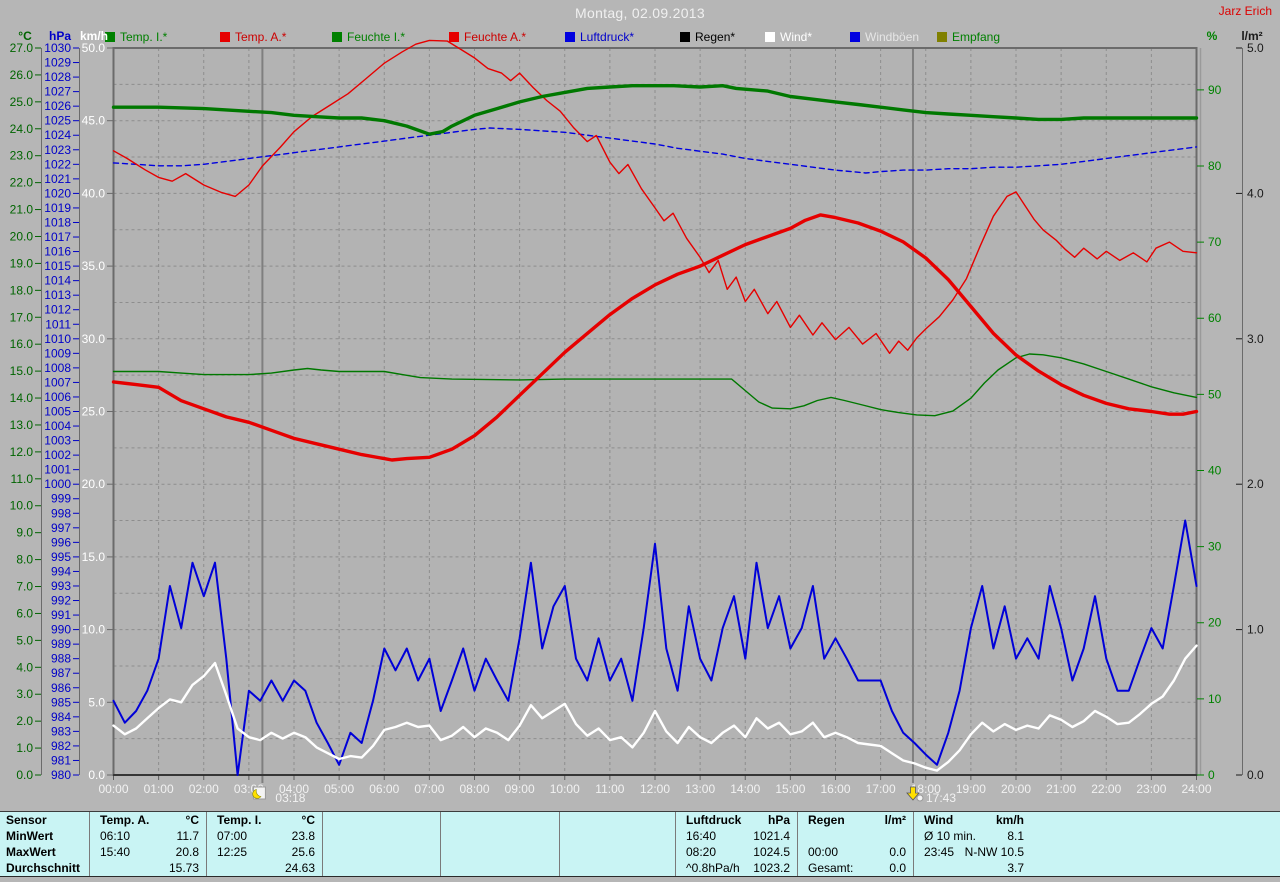 Image resolution: width=1280 pixels, height=882 pixels. Describe the element at coordinates (57, 266) in the screenshot. I see `axis-tick-label: 1015` at that location.